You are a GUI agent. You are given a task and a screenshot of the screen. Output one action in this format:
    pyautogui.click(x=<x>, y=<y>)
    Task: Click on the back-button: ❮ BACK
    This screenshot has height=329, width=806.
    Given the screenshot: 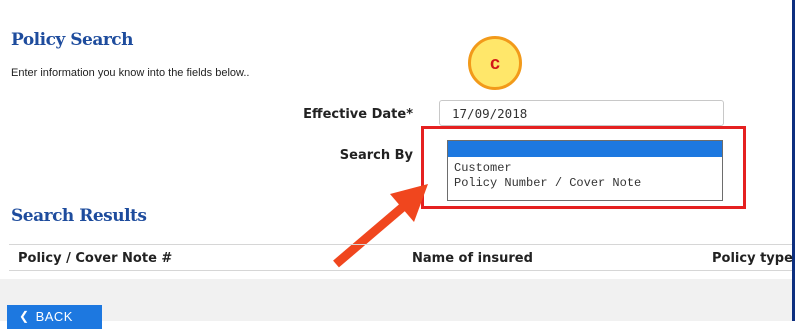 What is the action you would take?
    pyautogui.click(x=54, y=317)
    